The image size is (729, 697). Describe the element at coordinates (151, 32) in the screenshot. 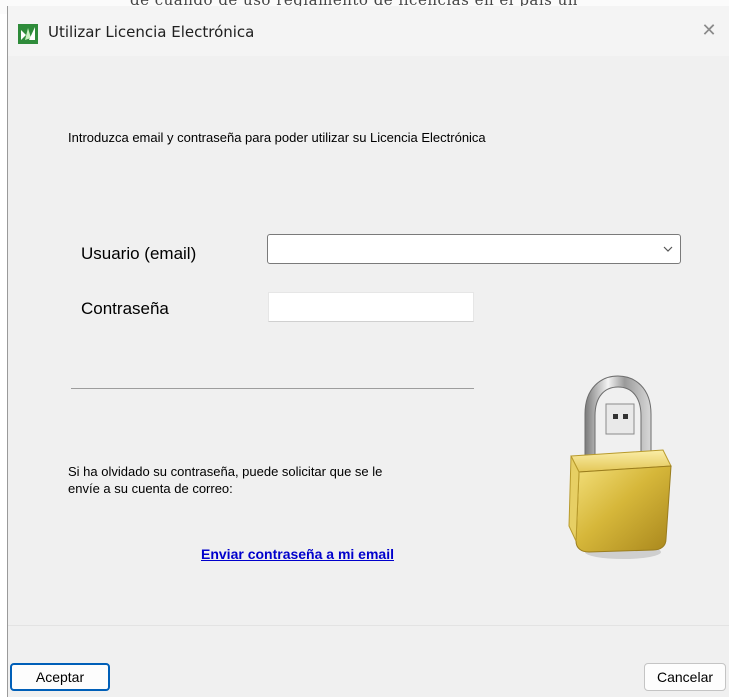

I see `window-title: Utilizar Licencia Electrónica` at that location.